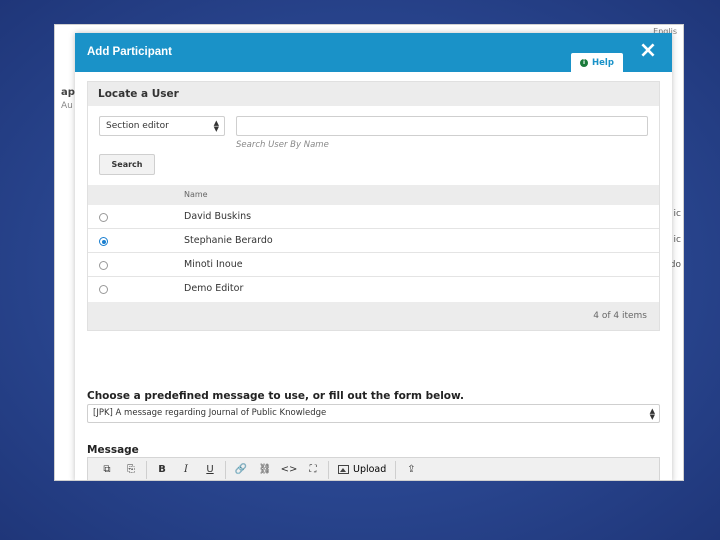 The width and height of the screenshot is (720, 540). I want to click on modal-title: Add Participant, so click(129, 52).